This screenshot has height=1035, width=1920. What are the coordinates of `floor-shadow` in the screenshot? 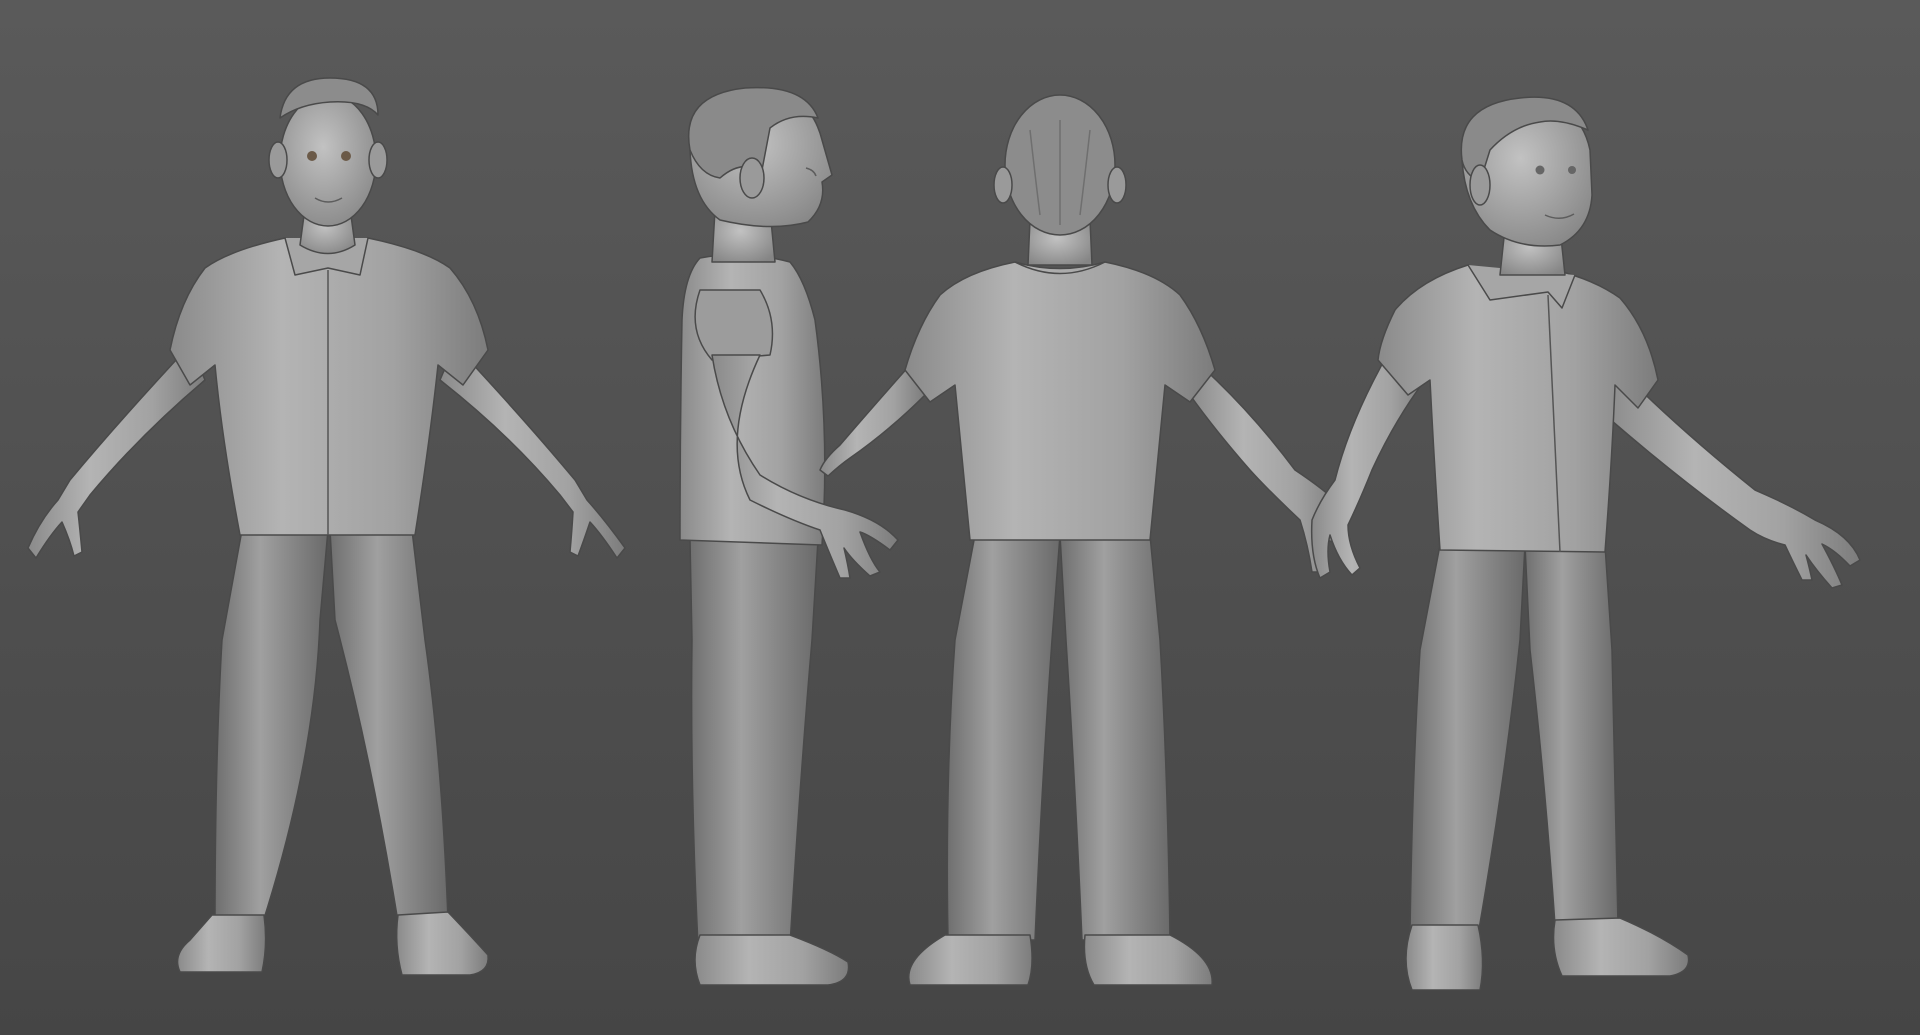 It's located at (960, 1012).